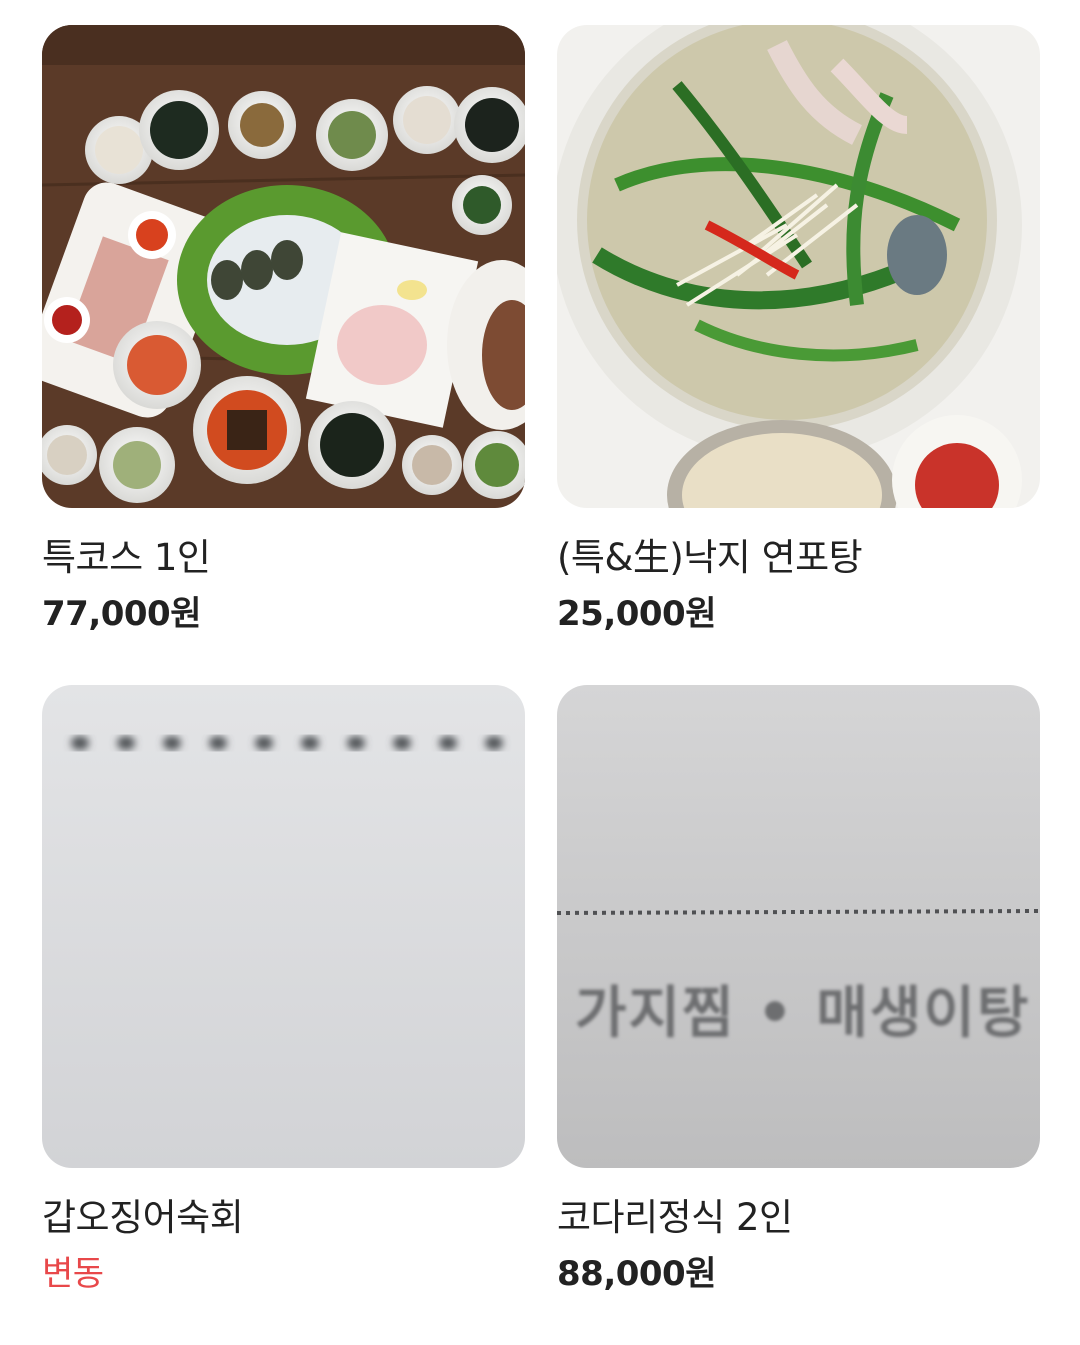 The height and width of the screenshot is (1345, 1080). What do you see at coordinates (126, 557) in the screenshot?
I see `menu-item-name: 특코스 1인` at bounding box center [126, 557].